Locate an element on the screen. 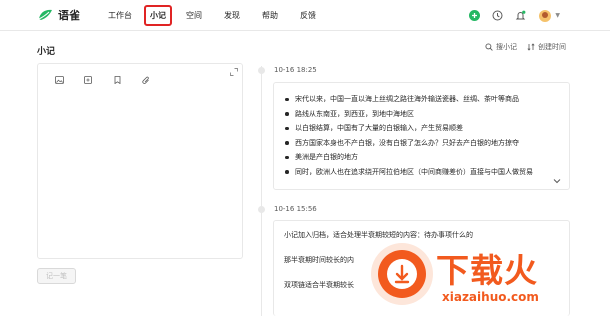  top-actions: ▼ is located at coordinates (509, 15).